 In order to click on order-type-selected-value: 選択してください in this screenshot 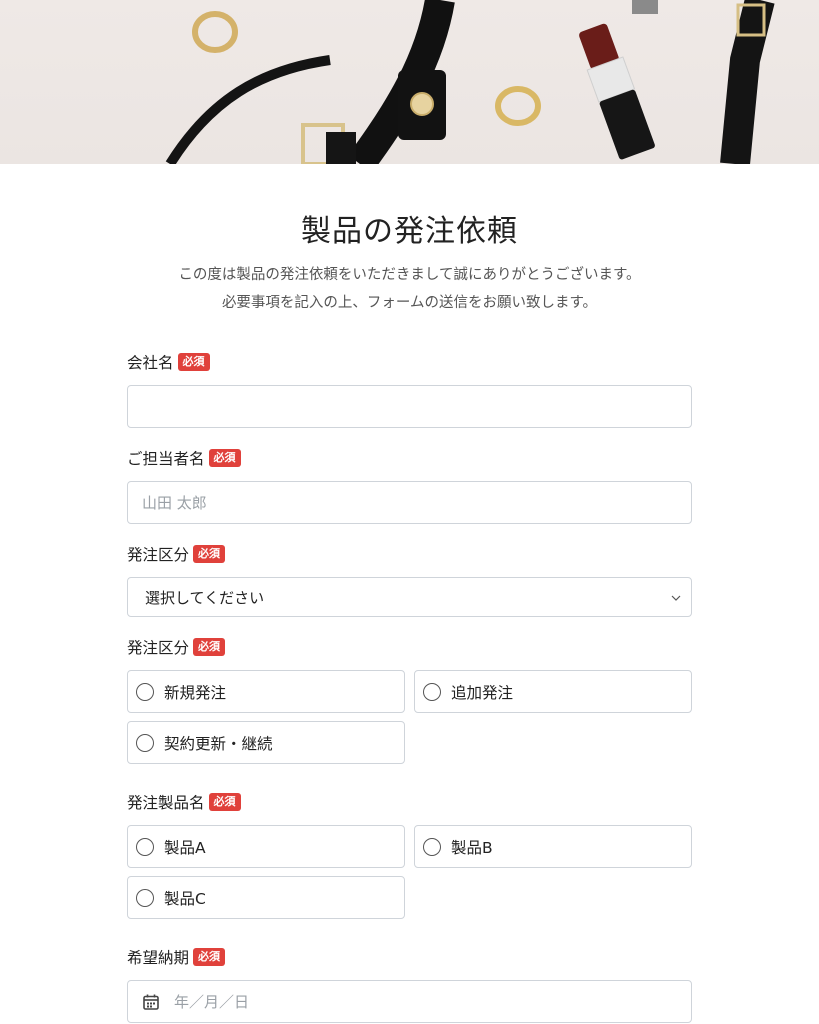, I will do `click(205, 597)`.